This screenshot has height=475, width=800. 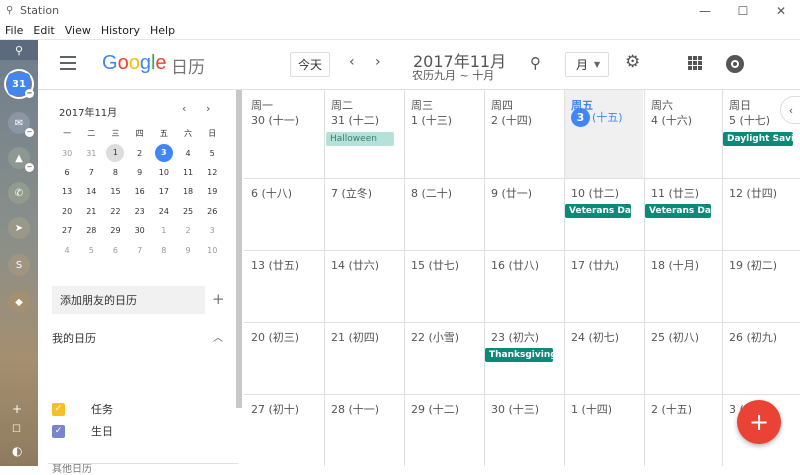 I want to click on skype-app-icon: S, so click(x=19, y=265).